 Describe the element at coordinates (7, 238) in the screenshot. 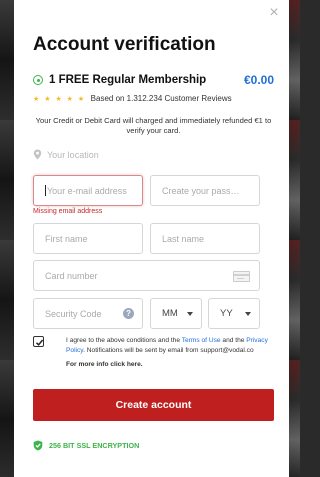

I see `background-left-strip` at that location.